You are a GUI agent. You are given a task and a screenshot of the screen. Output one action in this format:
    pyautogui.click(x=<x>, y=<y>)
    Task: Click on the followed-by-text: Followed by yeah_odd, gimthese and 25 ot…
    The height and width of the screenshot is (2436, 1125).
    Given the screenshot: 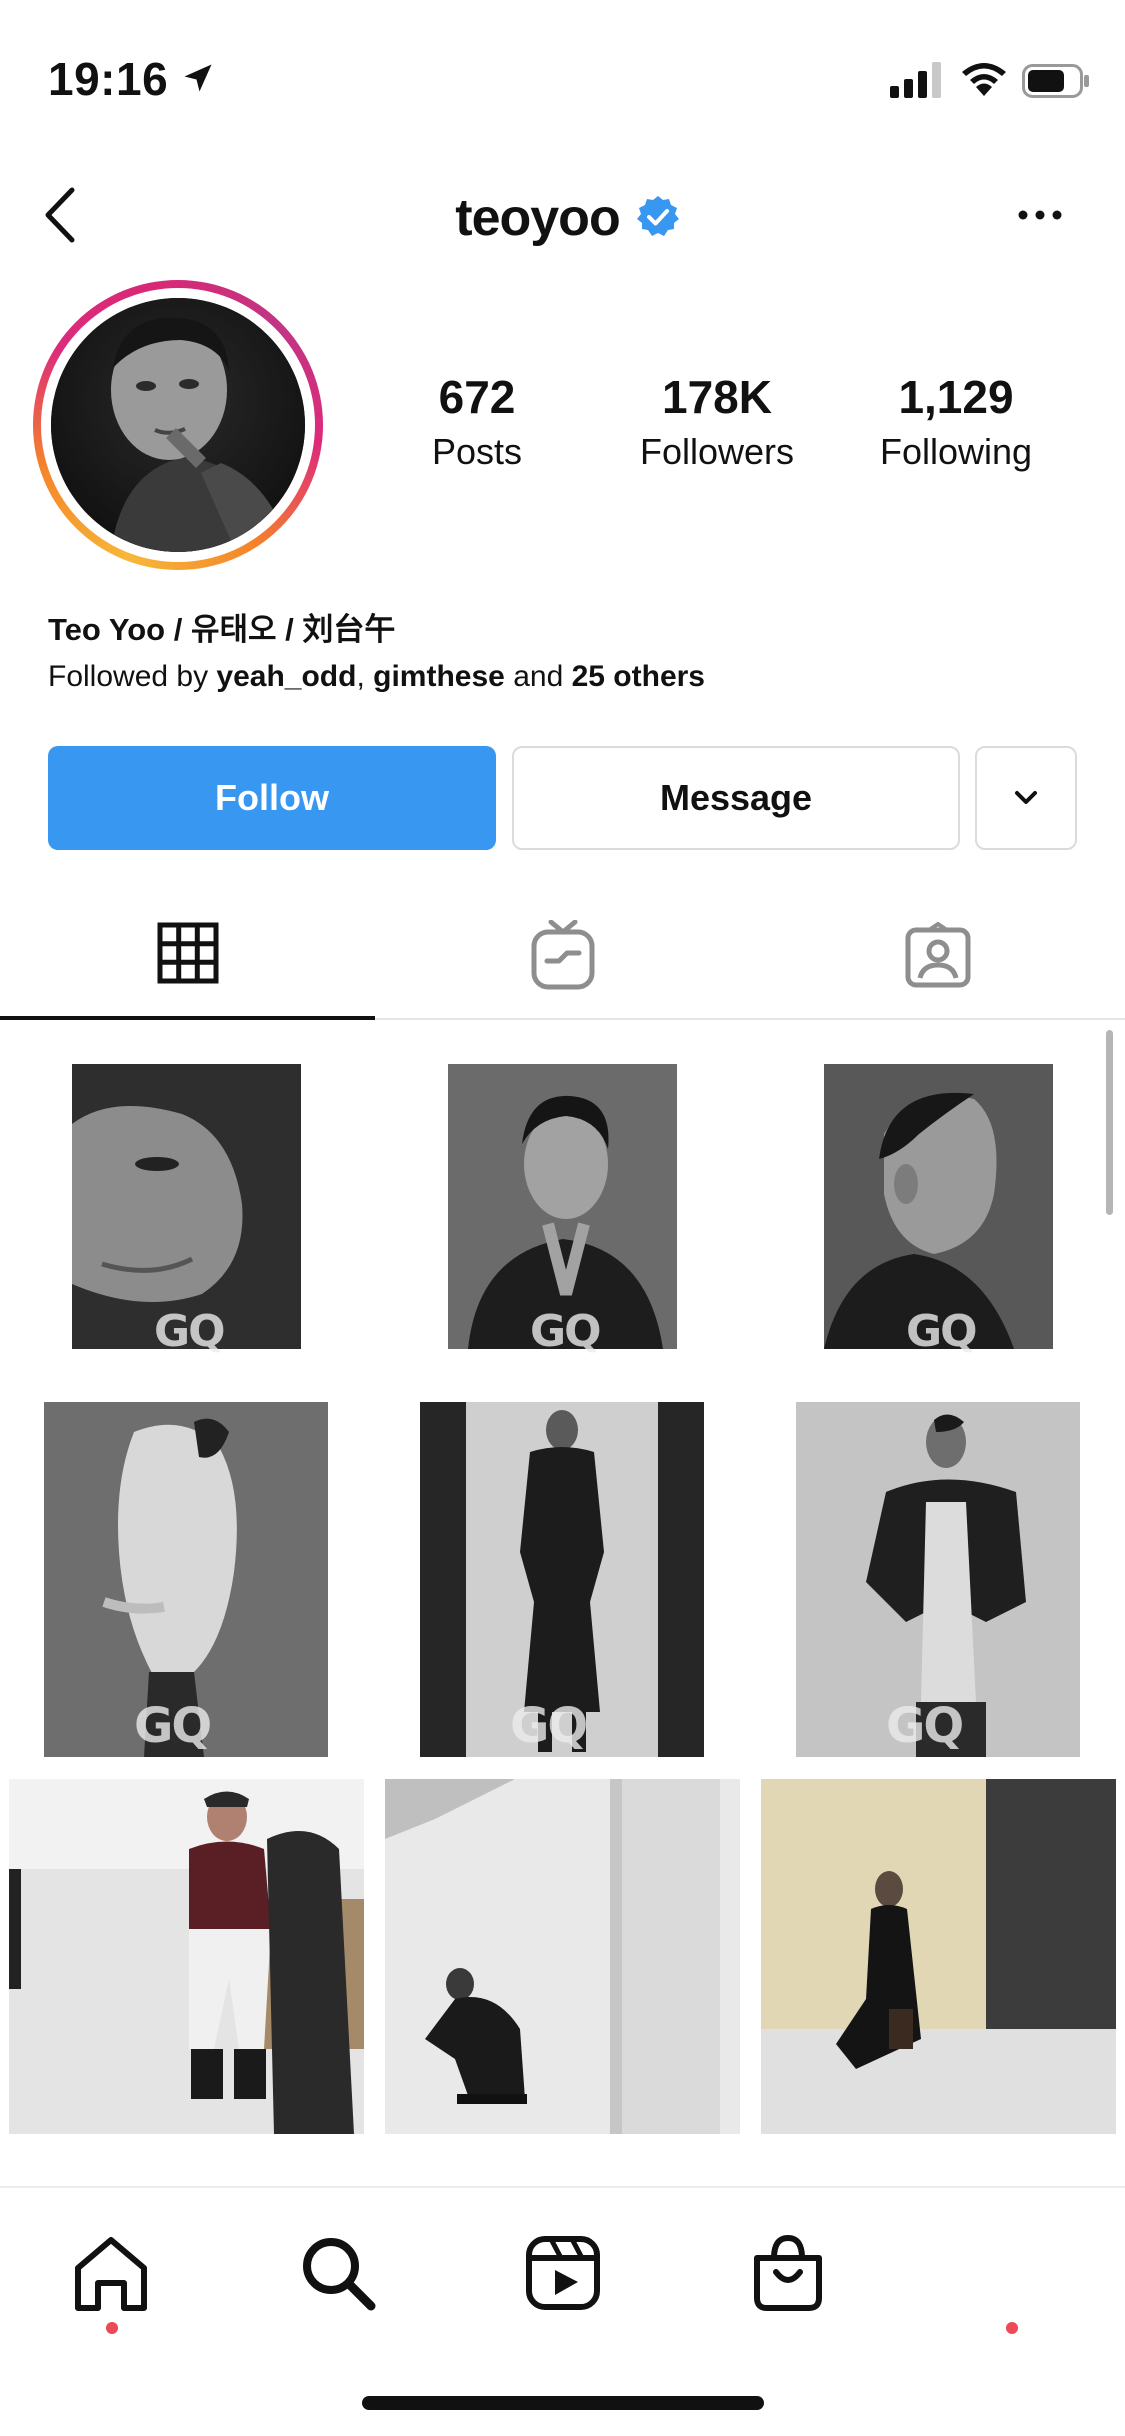 What is the action you would take?
    pyautogui.click(x=376, y=677)
    